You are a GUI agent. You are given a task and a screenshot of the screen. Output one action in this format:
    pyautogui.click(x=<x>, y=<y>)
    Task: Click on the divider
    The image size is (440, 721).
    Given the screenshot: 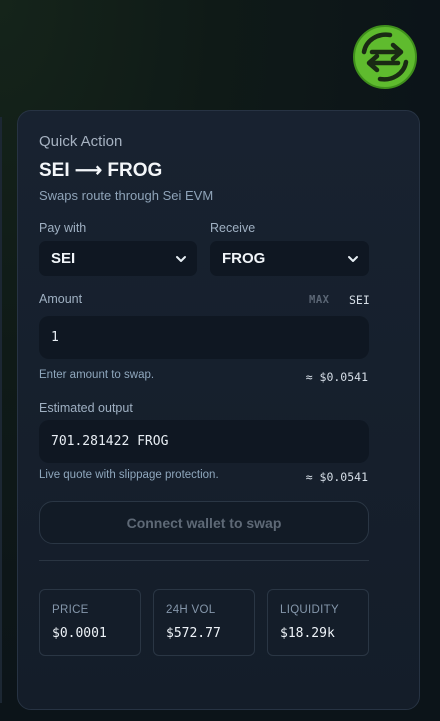 What is the action you would take?
    pyautogui.click(x=204, y=560)
    